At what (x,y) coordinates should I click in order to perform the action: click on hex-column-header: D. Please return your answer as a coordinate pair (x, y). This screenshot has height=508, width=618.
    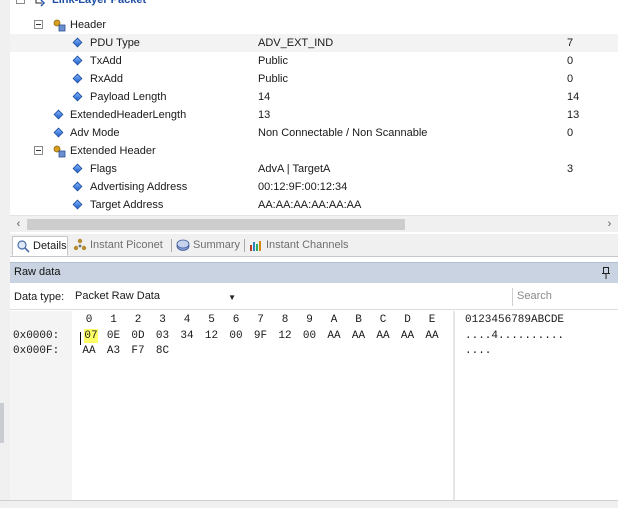
    Looking at the image, I should click on (407, 320).